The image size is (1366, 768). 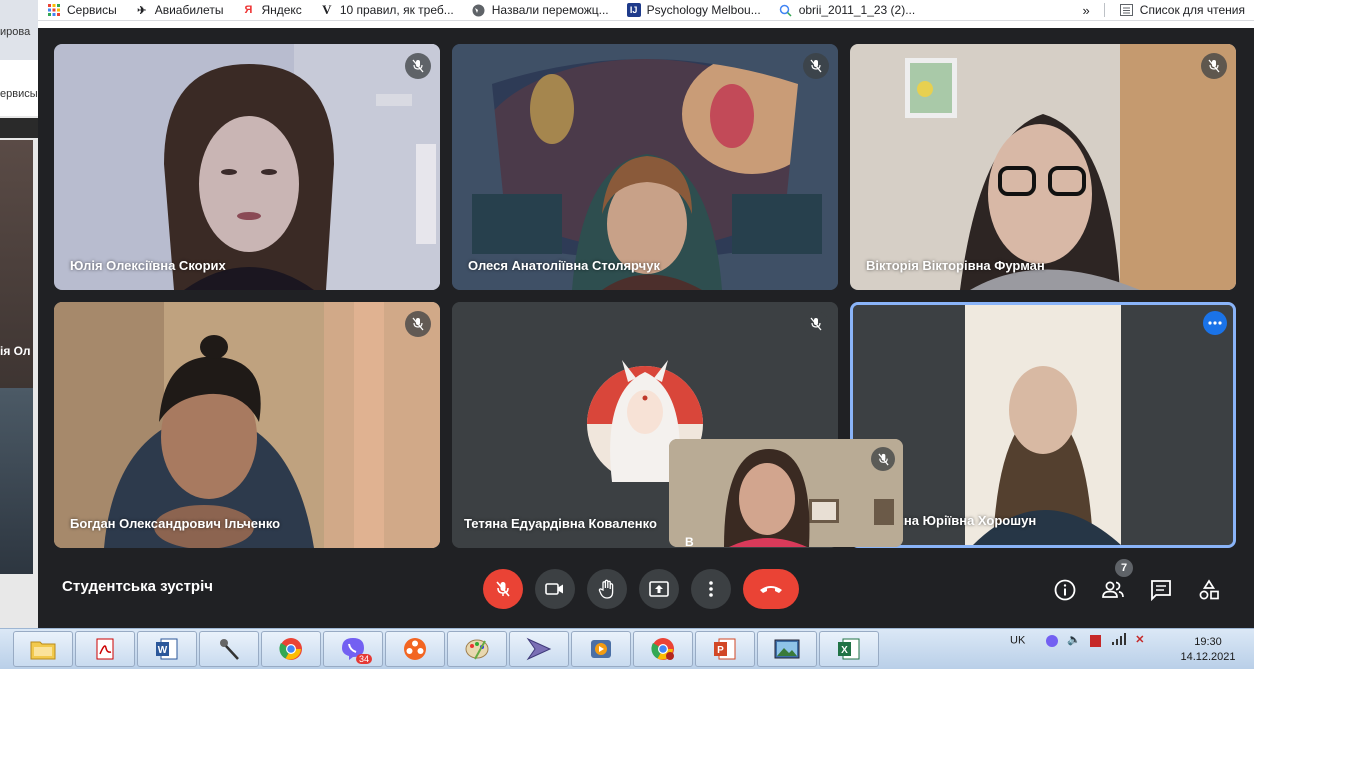 What do you see at coordinates (247, 425) in the screenshot?
I see `participant-tile: Богдан Олександрович Ільченко` at bounding box center [247, 425].